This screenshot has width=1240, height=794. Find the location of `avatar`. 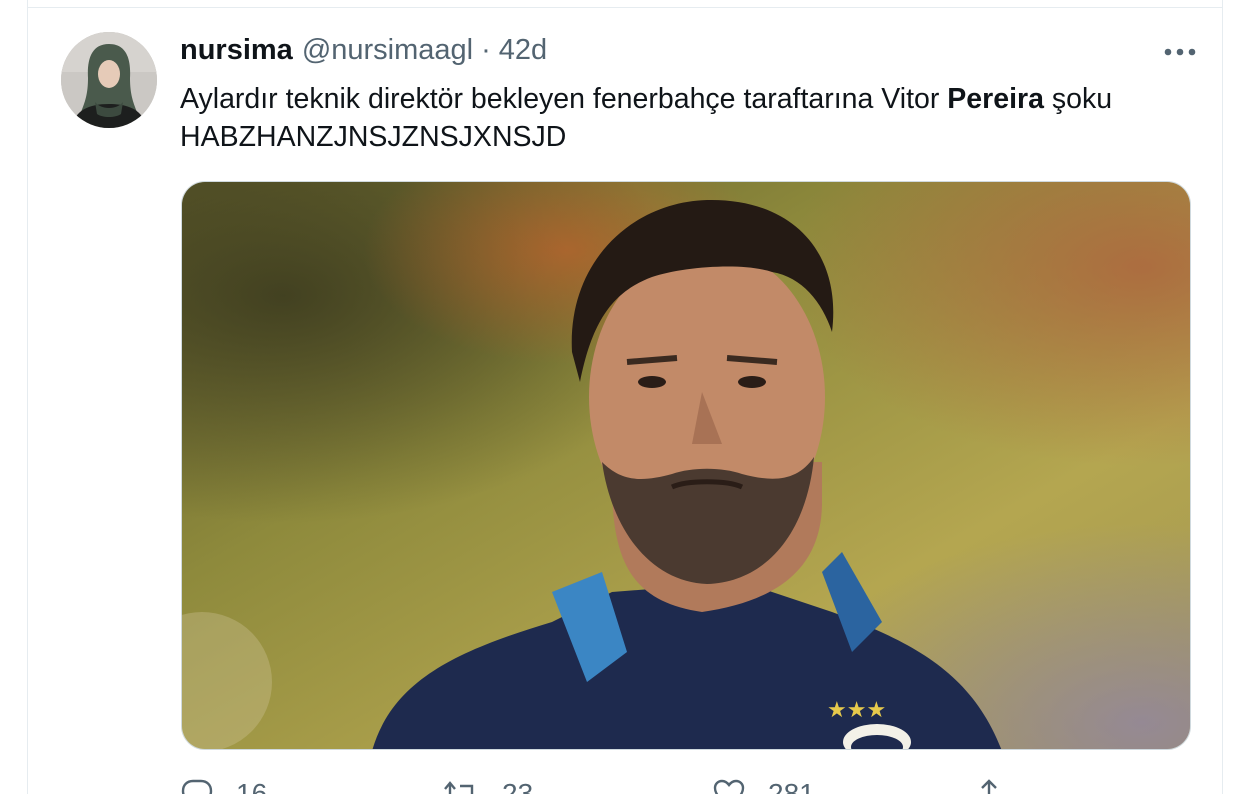

avatar is located at coordinates (109, 80).